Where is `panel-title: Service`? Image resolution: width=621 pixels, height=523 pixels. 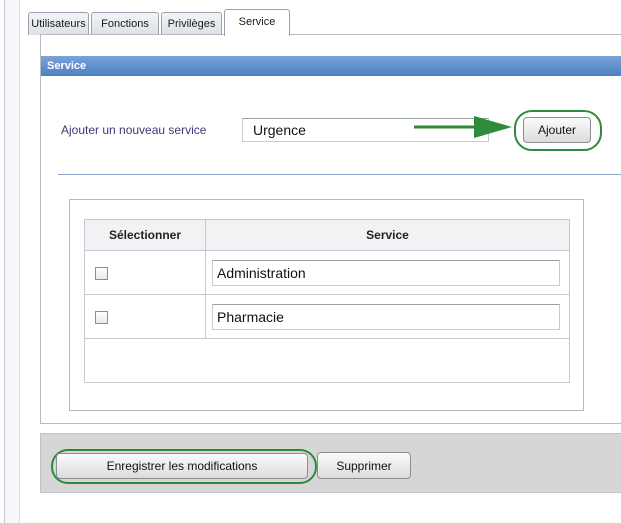 panel-title: Service is located at coordinates (331, 66).